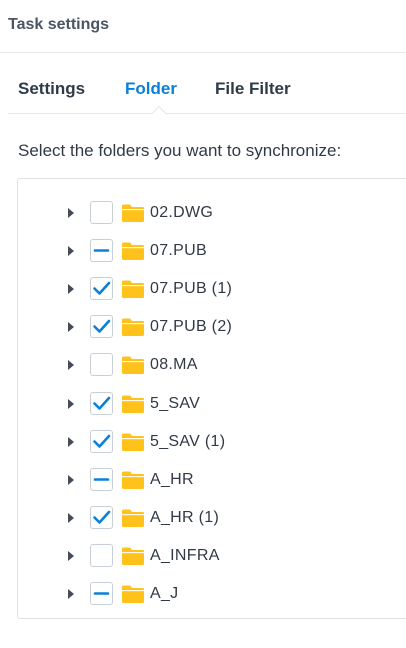 The width and height of the screenshot is (406, 648). I want to click on folder-name: A_J, so click(164, 593).